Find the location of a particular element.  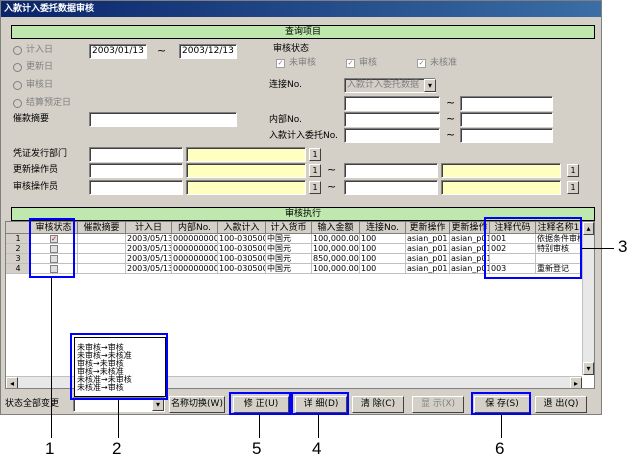

internal-no-label: 内部No. is located at coordinates (285, 120).